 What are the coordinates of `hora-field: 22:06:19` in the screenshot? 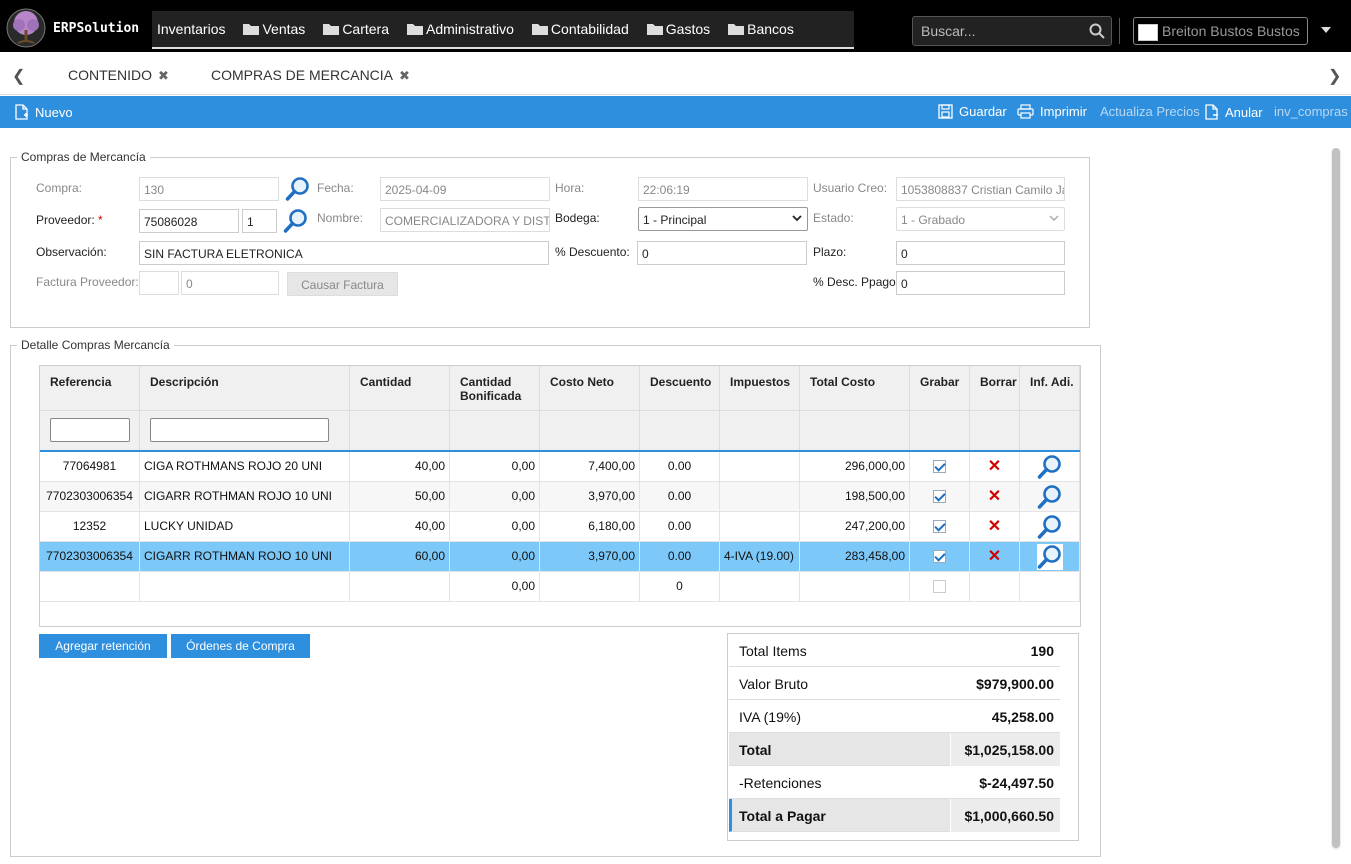 It's located at (723, 189).